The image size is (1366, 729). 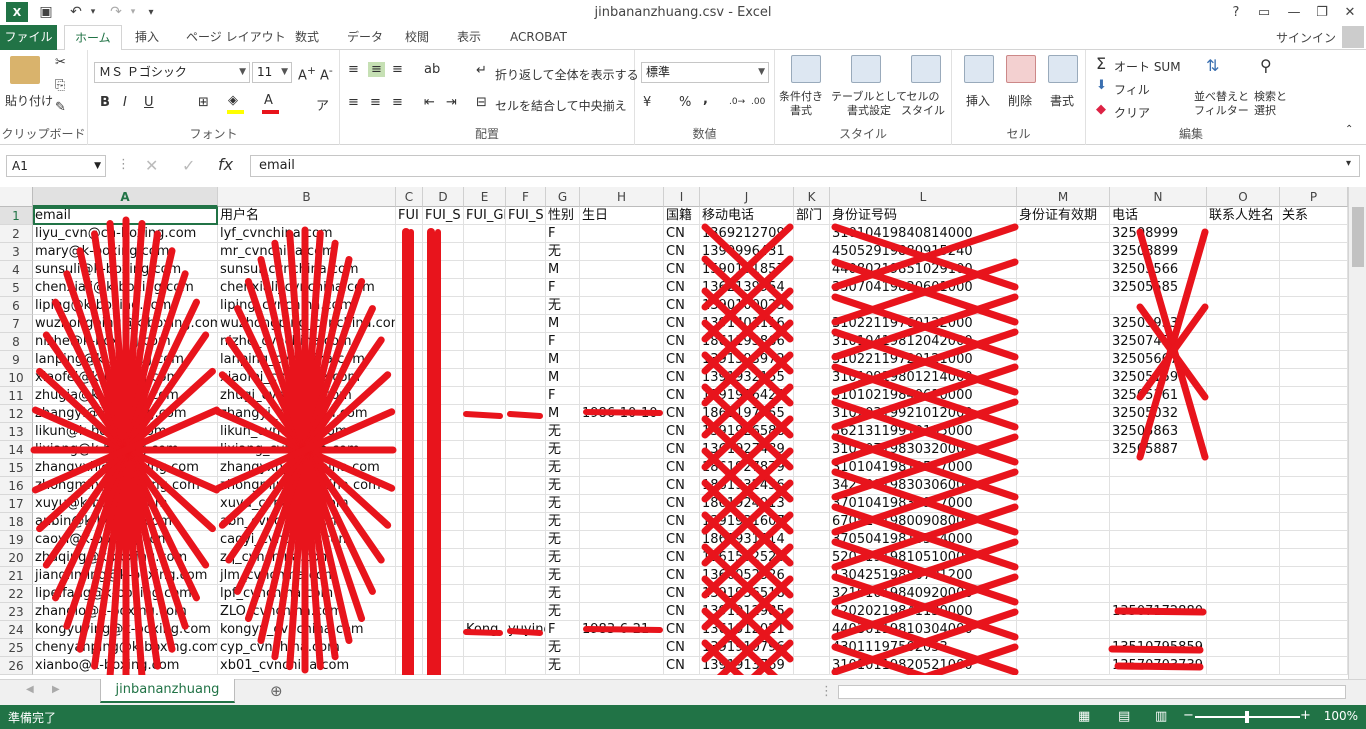 What do you see at coordinates (16, 216) in the screenshot?
I see `row-header: 1` at bounding box center [16, 216].